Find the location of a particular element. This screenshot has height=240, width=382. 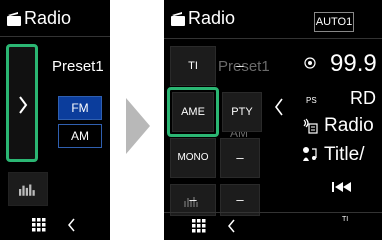

pty-button-label: PTY is located at coordinates (242, 112).